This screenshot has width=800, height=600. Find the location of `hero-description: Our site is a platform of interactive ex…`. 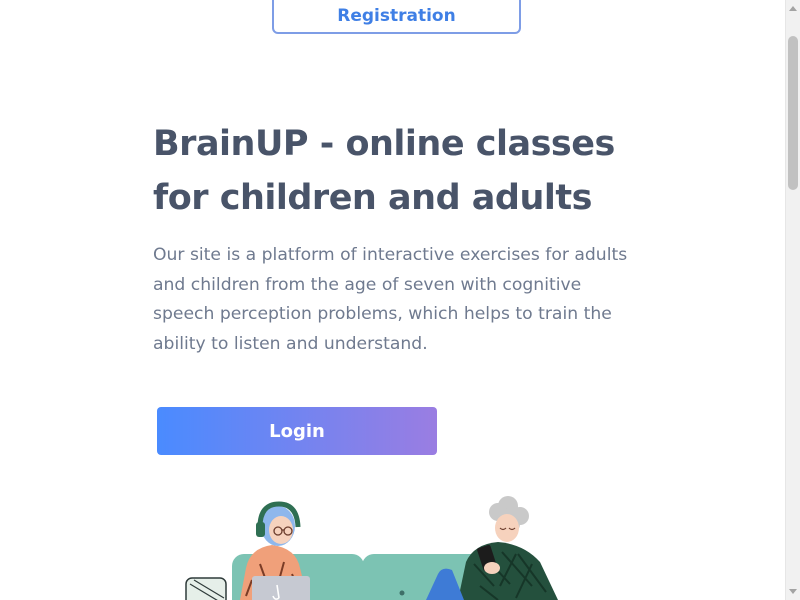

hero-description: Our site is a platform of interactive ex… is located at coordinates (390, 299).